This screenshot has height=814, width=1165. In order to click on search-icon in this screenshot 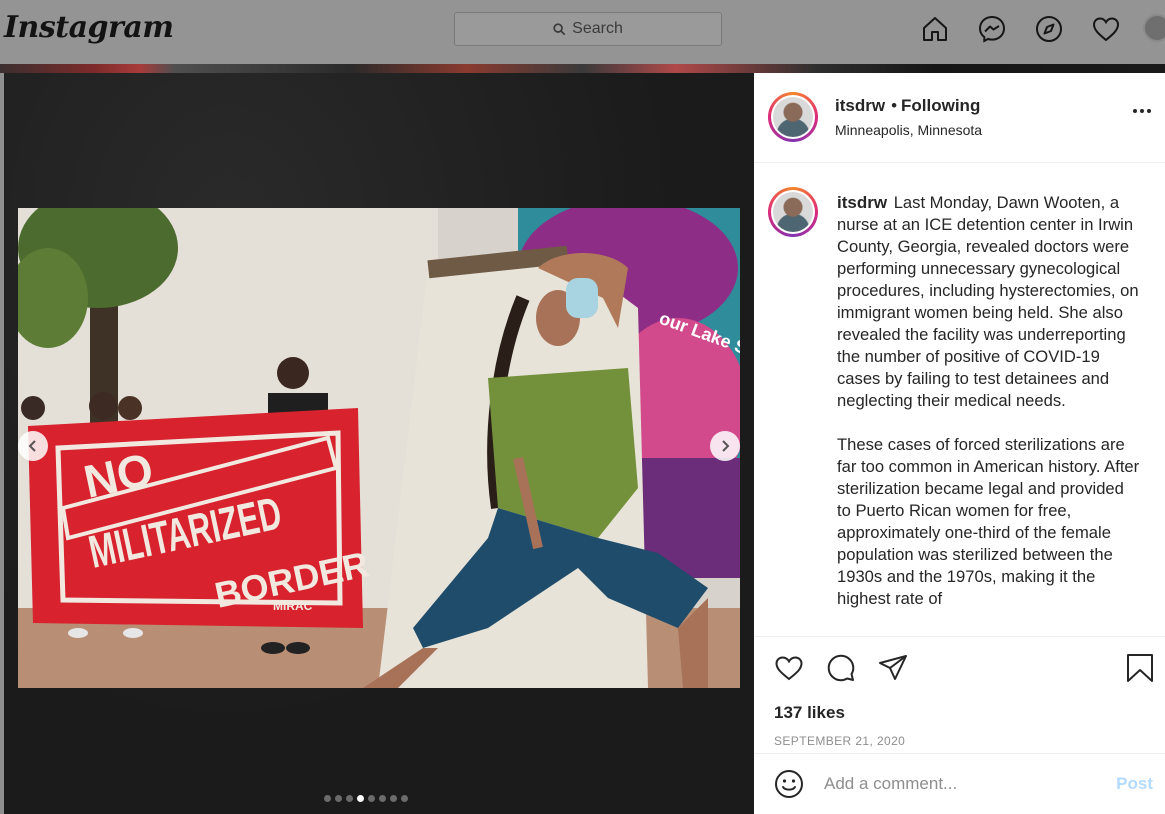, I will do `click(559, 28)`.